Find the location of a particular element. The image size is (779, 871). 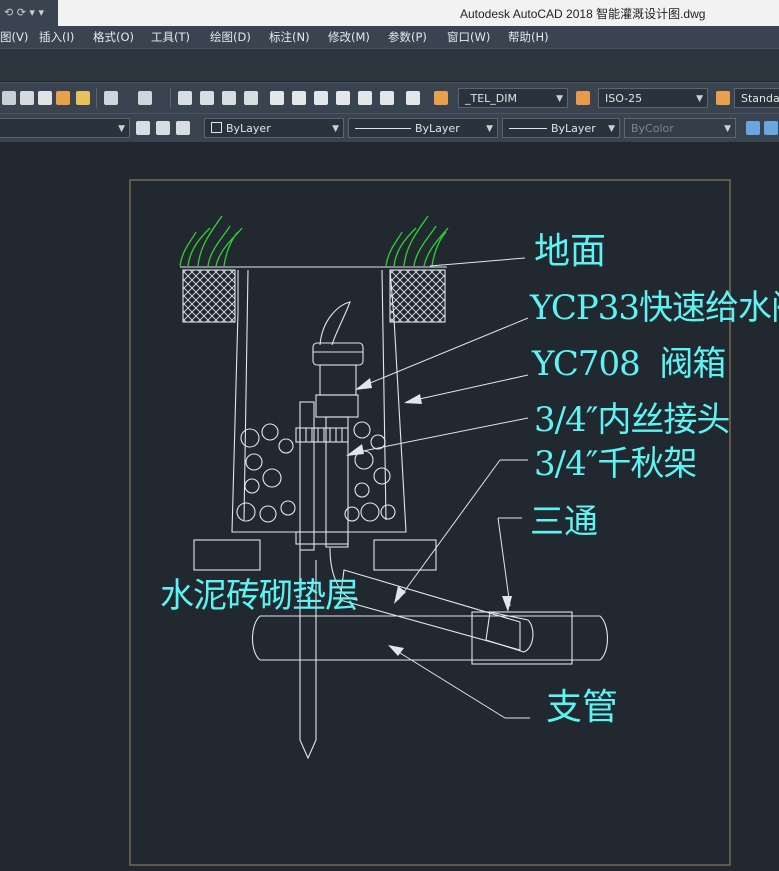

leader-arrowheads is located at coordinates (429, 517).